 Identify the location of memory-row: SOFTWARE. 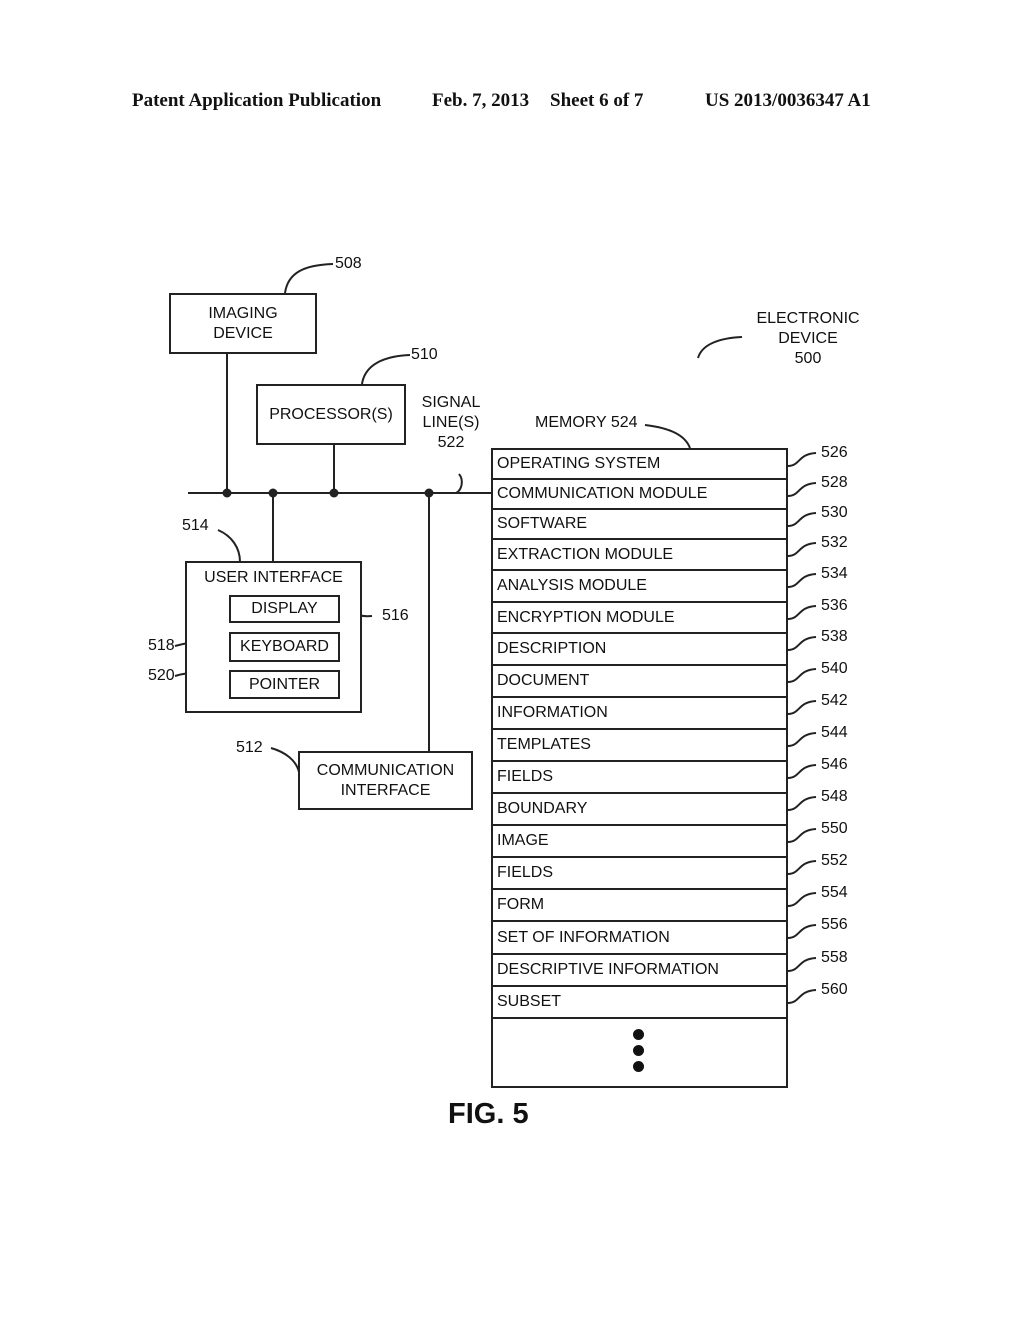
(639, 525).